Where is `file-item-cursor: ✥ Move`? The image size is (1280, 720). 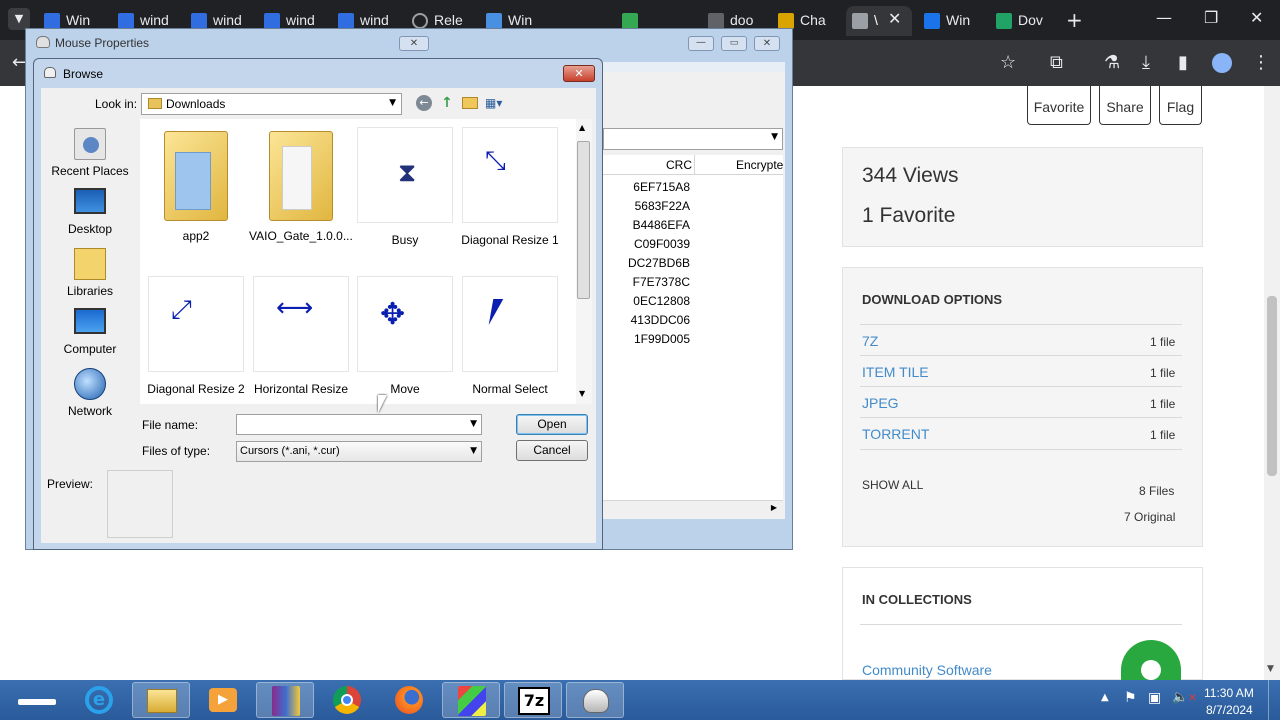
file-item-cursor: ✥ Move is located at coordinates (405, 336).